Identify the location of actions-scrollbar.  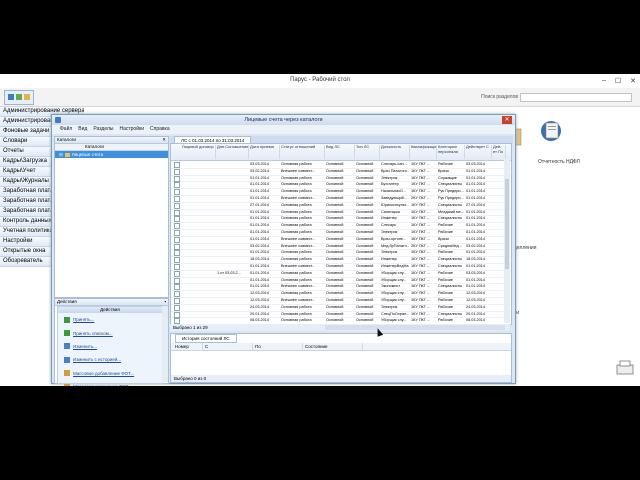
(165, 344).